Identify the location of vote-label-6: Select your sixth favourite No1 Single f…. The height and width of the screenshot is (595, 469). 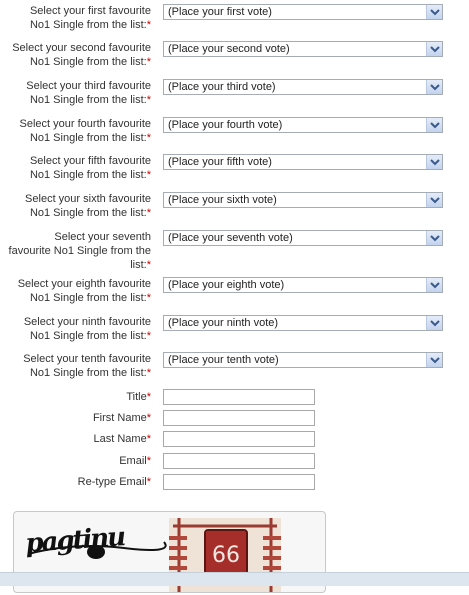
(88, 206).